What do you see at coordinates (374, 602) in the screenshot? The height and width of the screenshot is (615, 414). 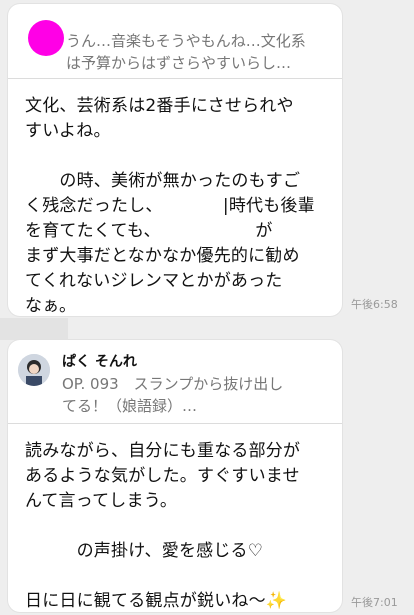 I see `timestamp-2: 午後7:01` at bounding box center [374, 602].